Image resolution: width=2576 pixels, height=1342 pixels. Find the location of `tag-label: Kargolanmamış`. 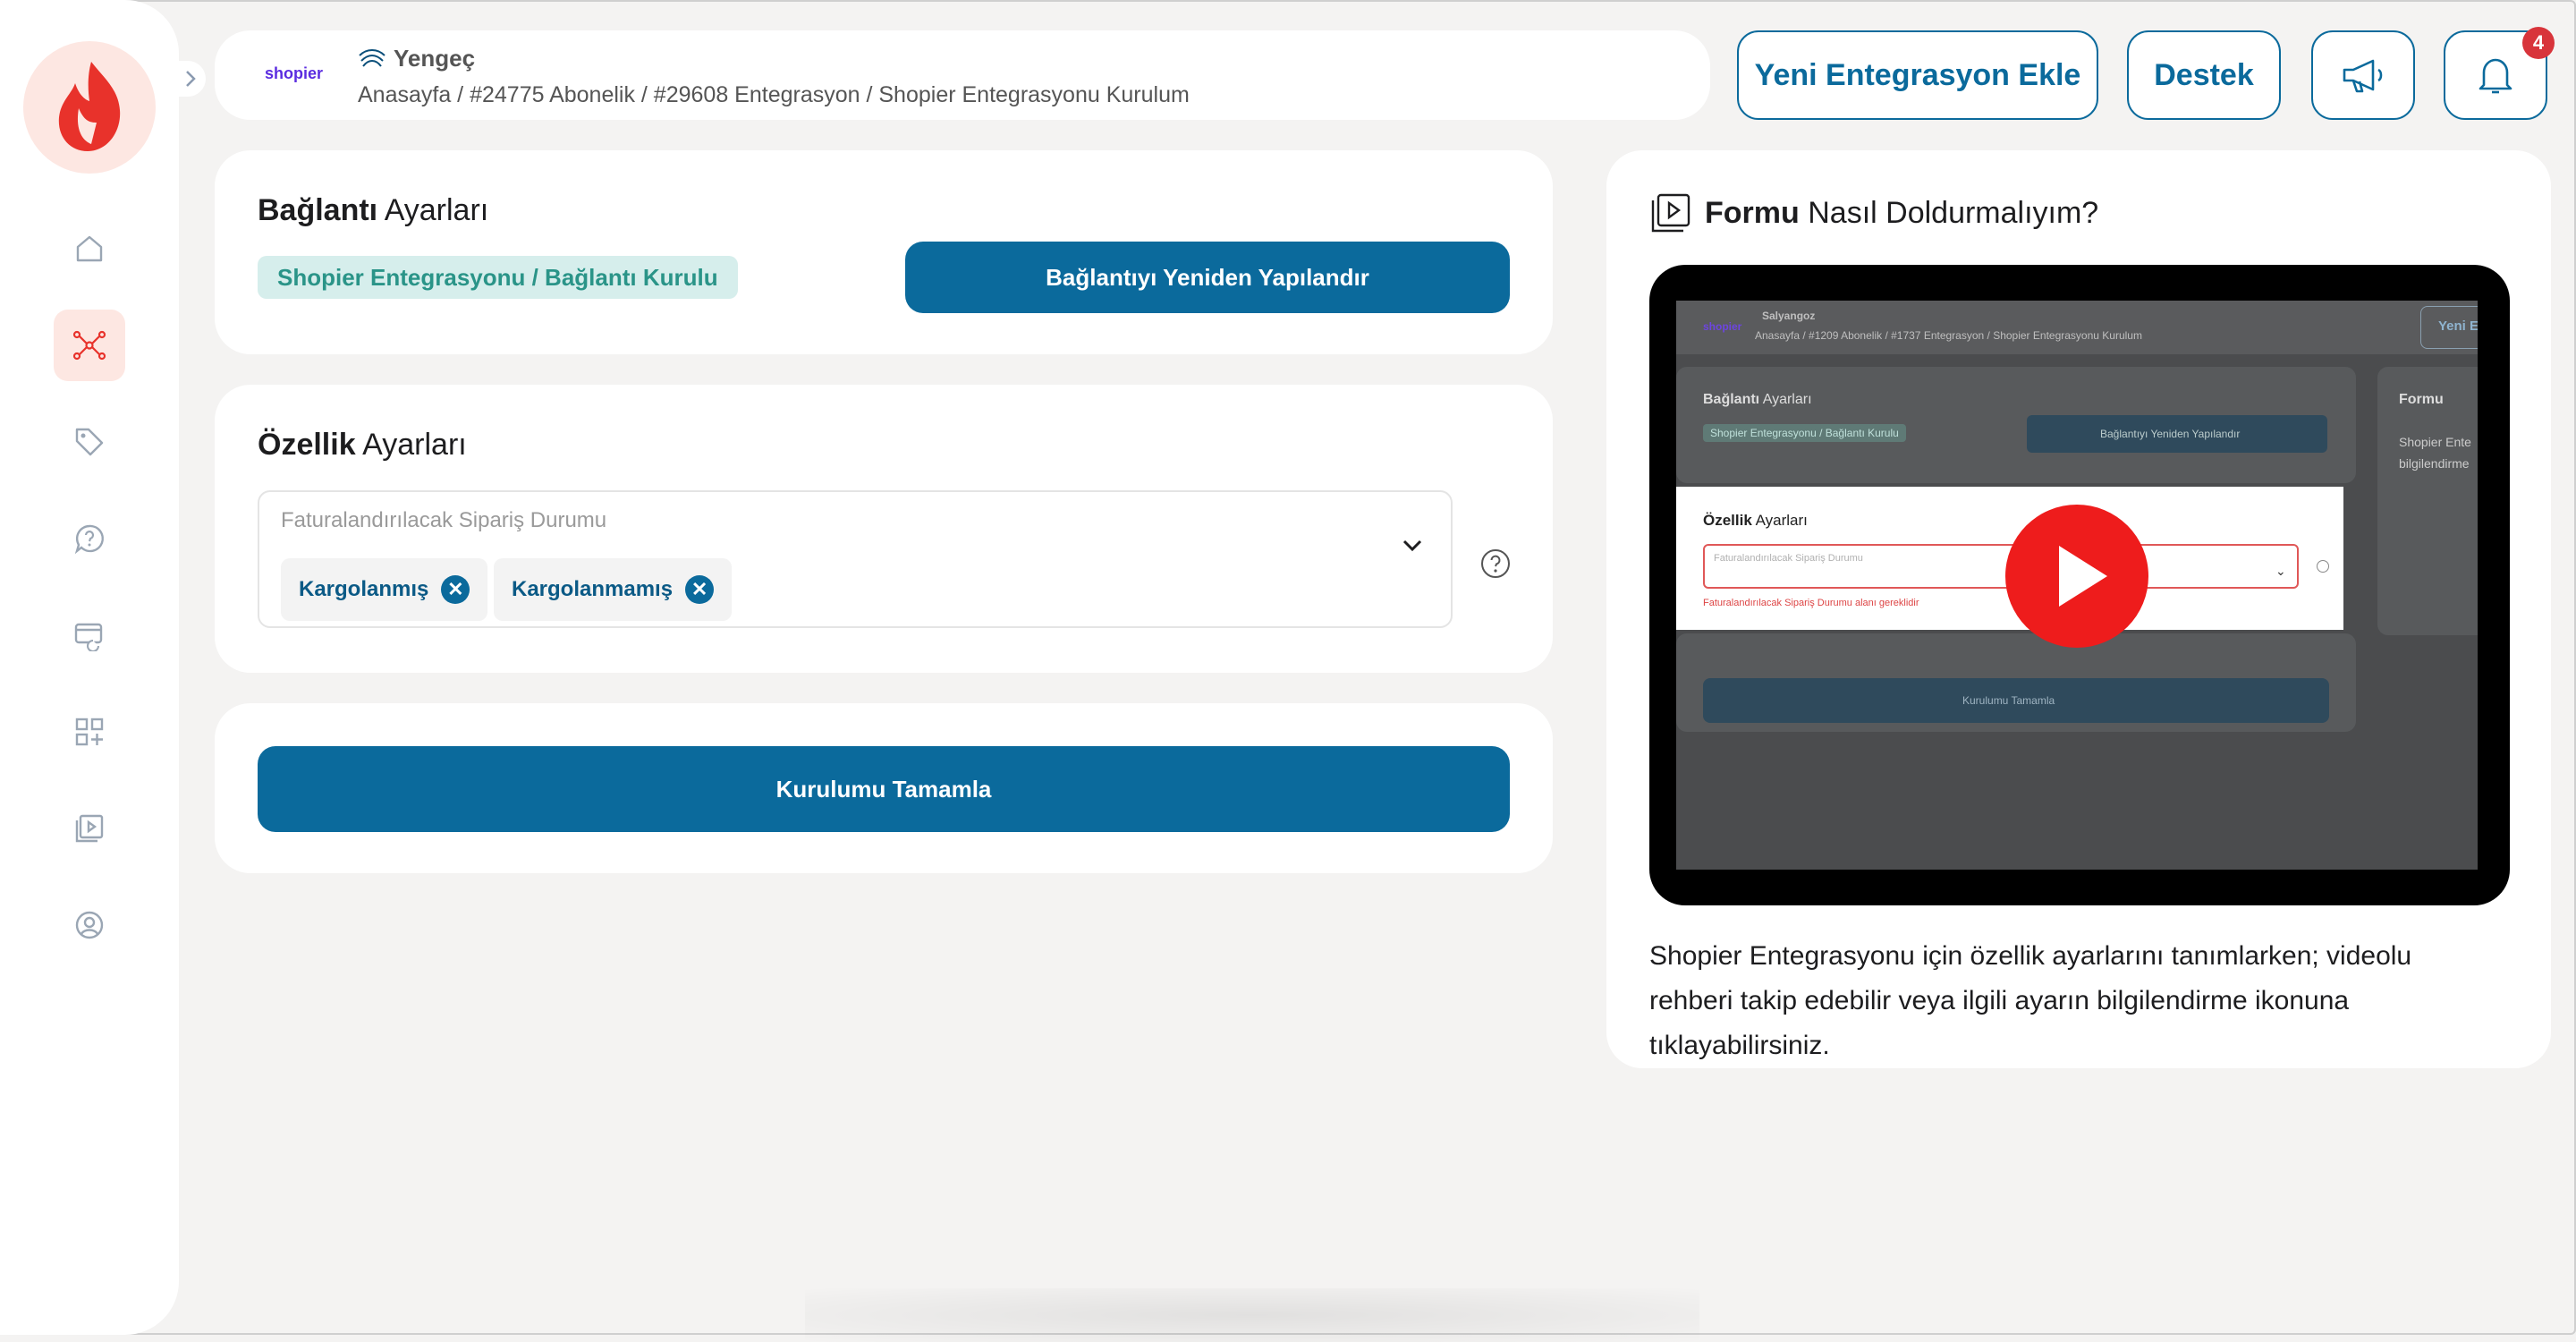

tag-label: Kargolanmamış is located at coordinates (593, 589).